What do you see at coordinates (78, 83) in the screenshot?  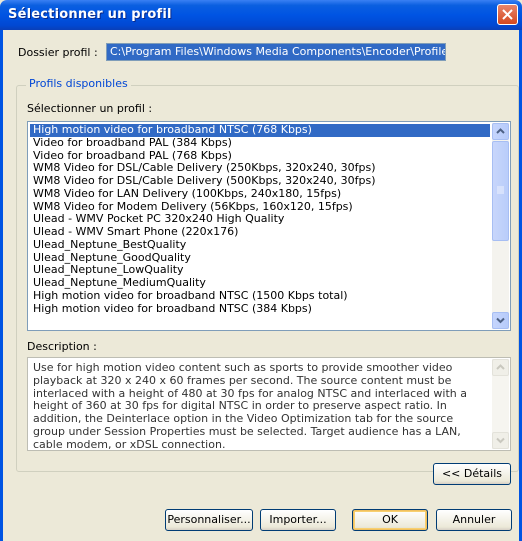 I see `available-profiles-title: Profils disponibles` at bounding box center [78, 83].